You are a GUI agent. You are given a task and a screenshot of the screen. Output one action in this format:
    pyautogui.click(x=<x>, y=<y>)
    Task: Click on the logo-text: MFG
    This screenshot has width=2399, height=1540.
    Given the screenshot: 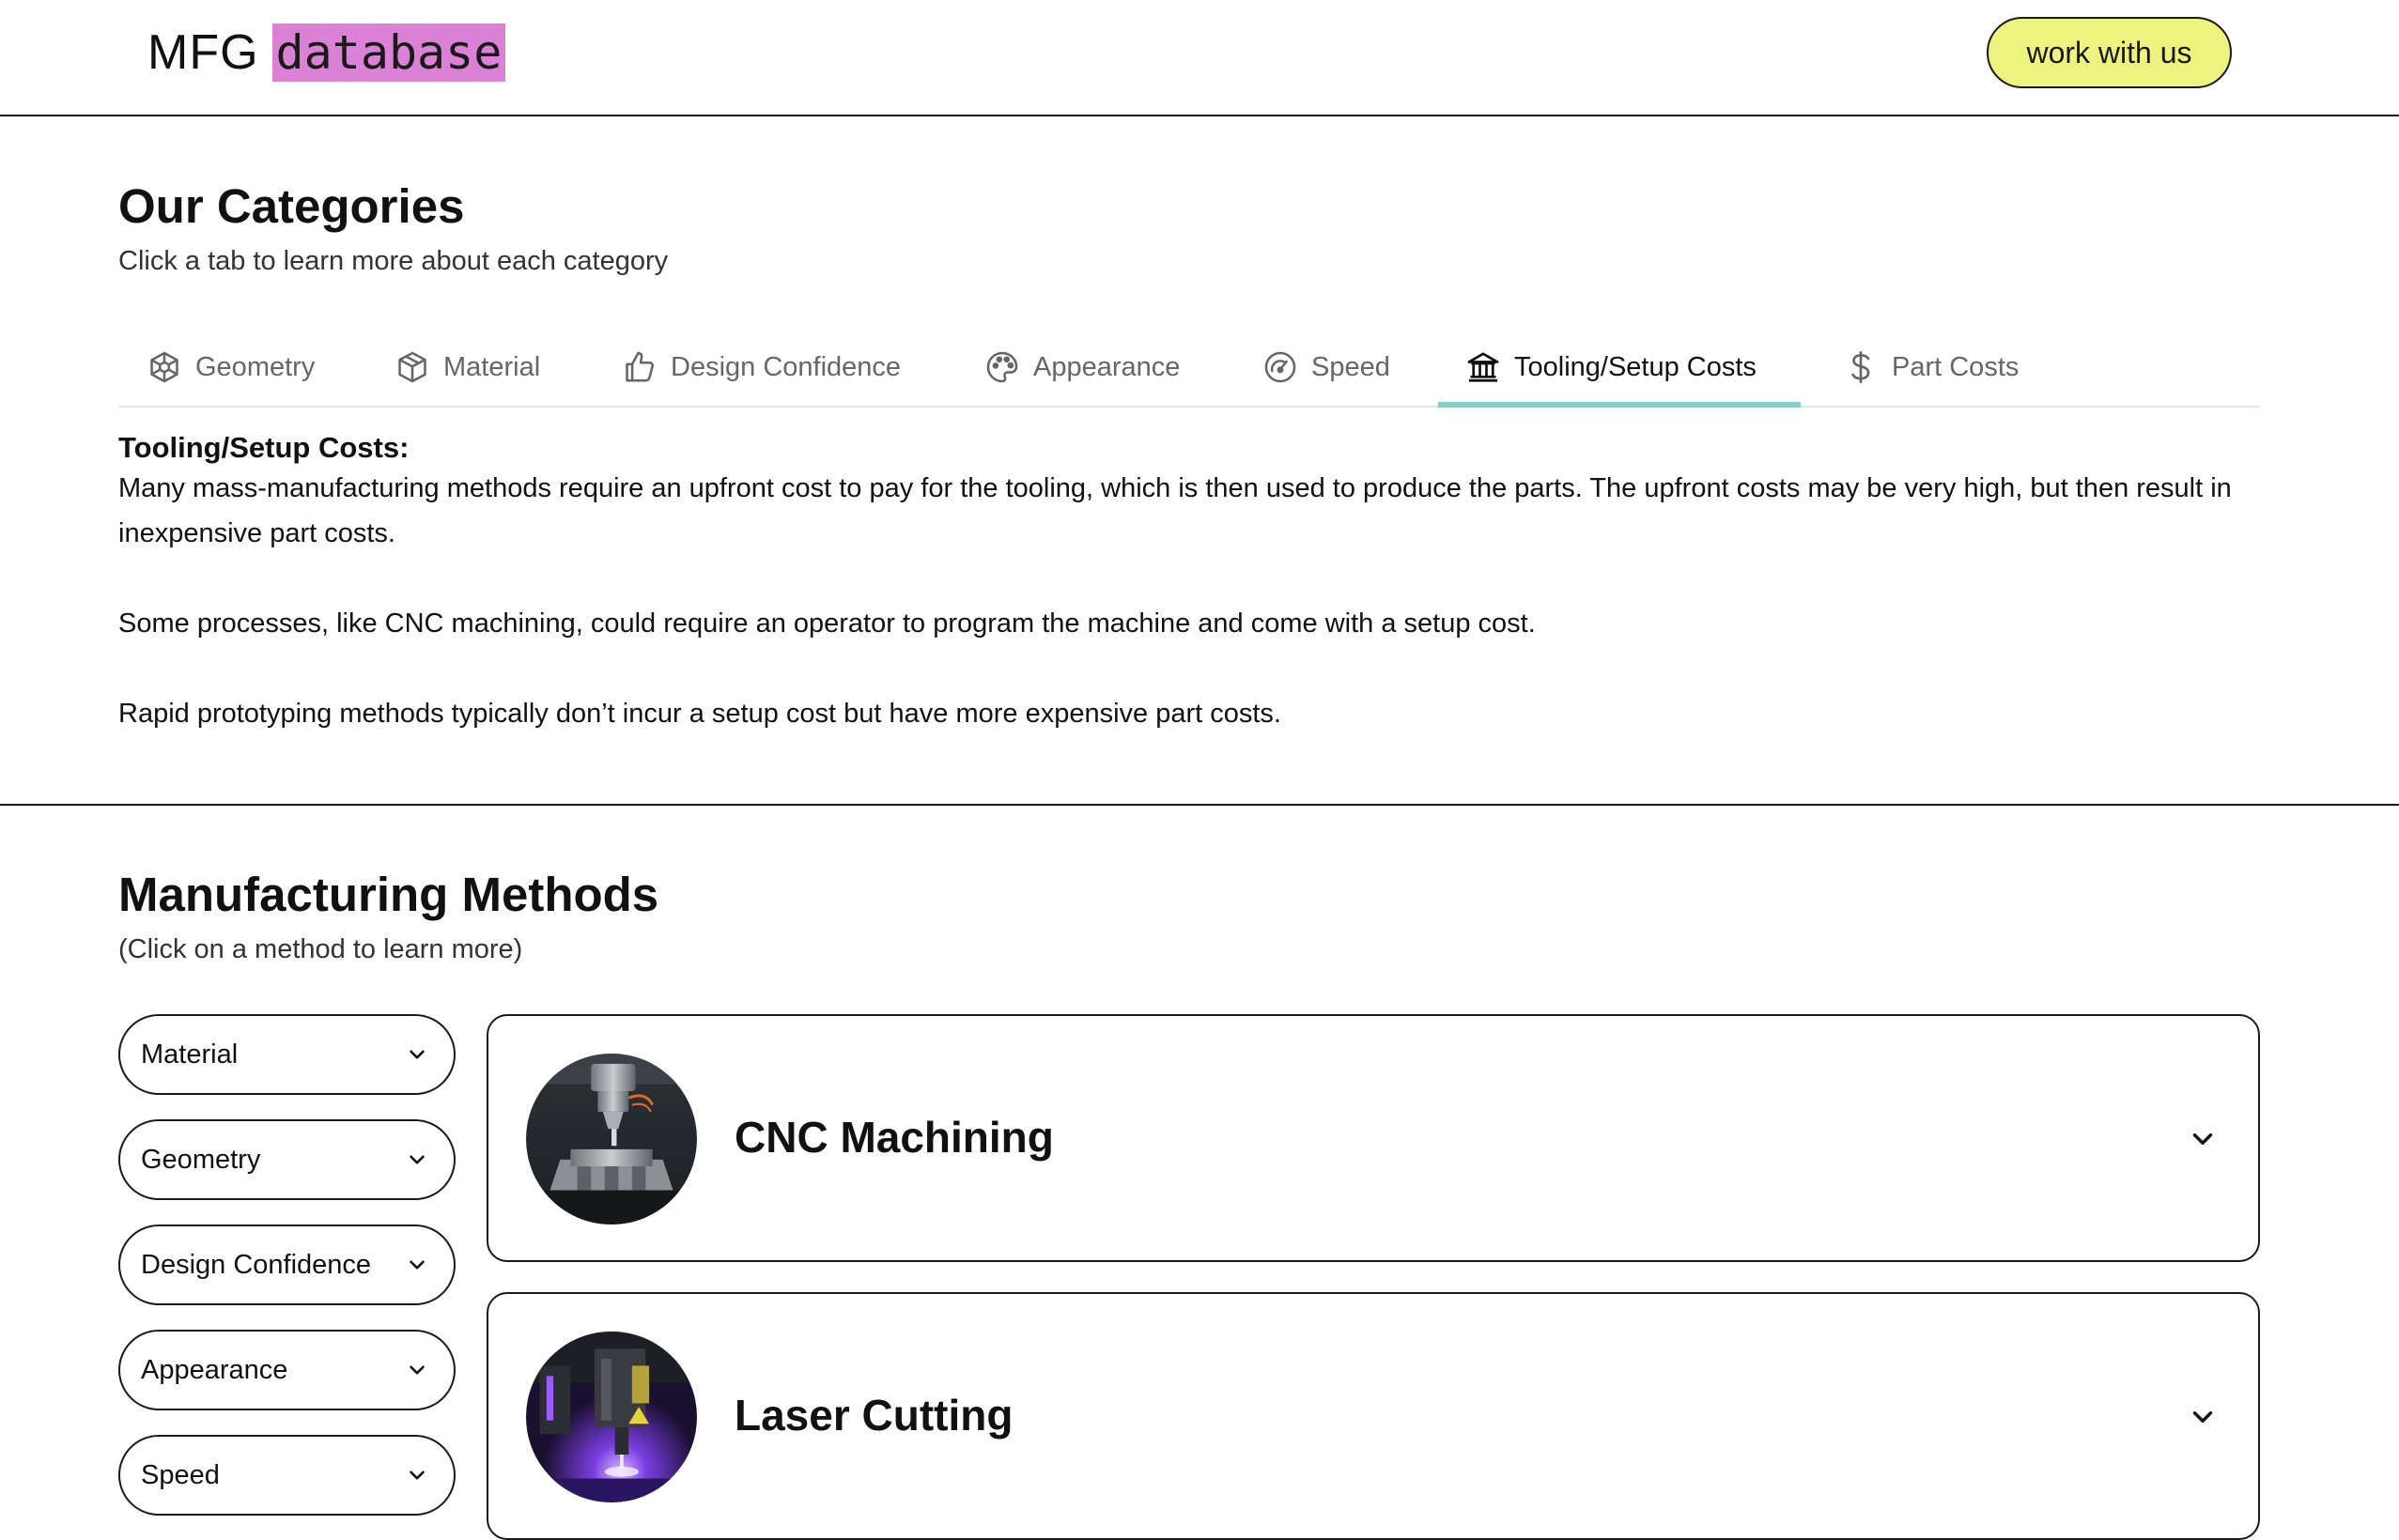 What is the action you would take?
    pyautogui.click(x=203, y=52)
    